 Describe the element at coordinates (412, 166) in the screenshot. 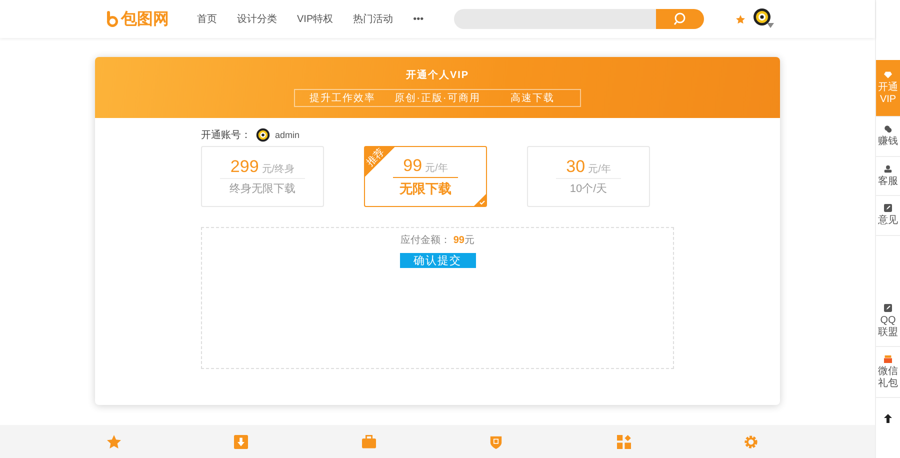

I see `plan-price: 99` at that location.